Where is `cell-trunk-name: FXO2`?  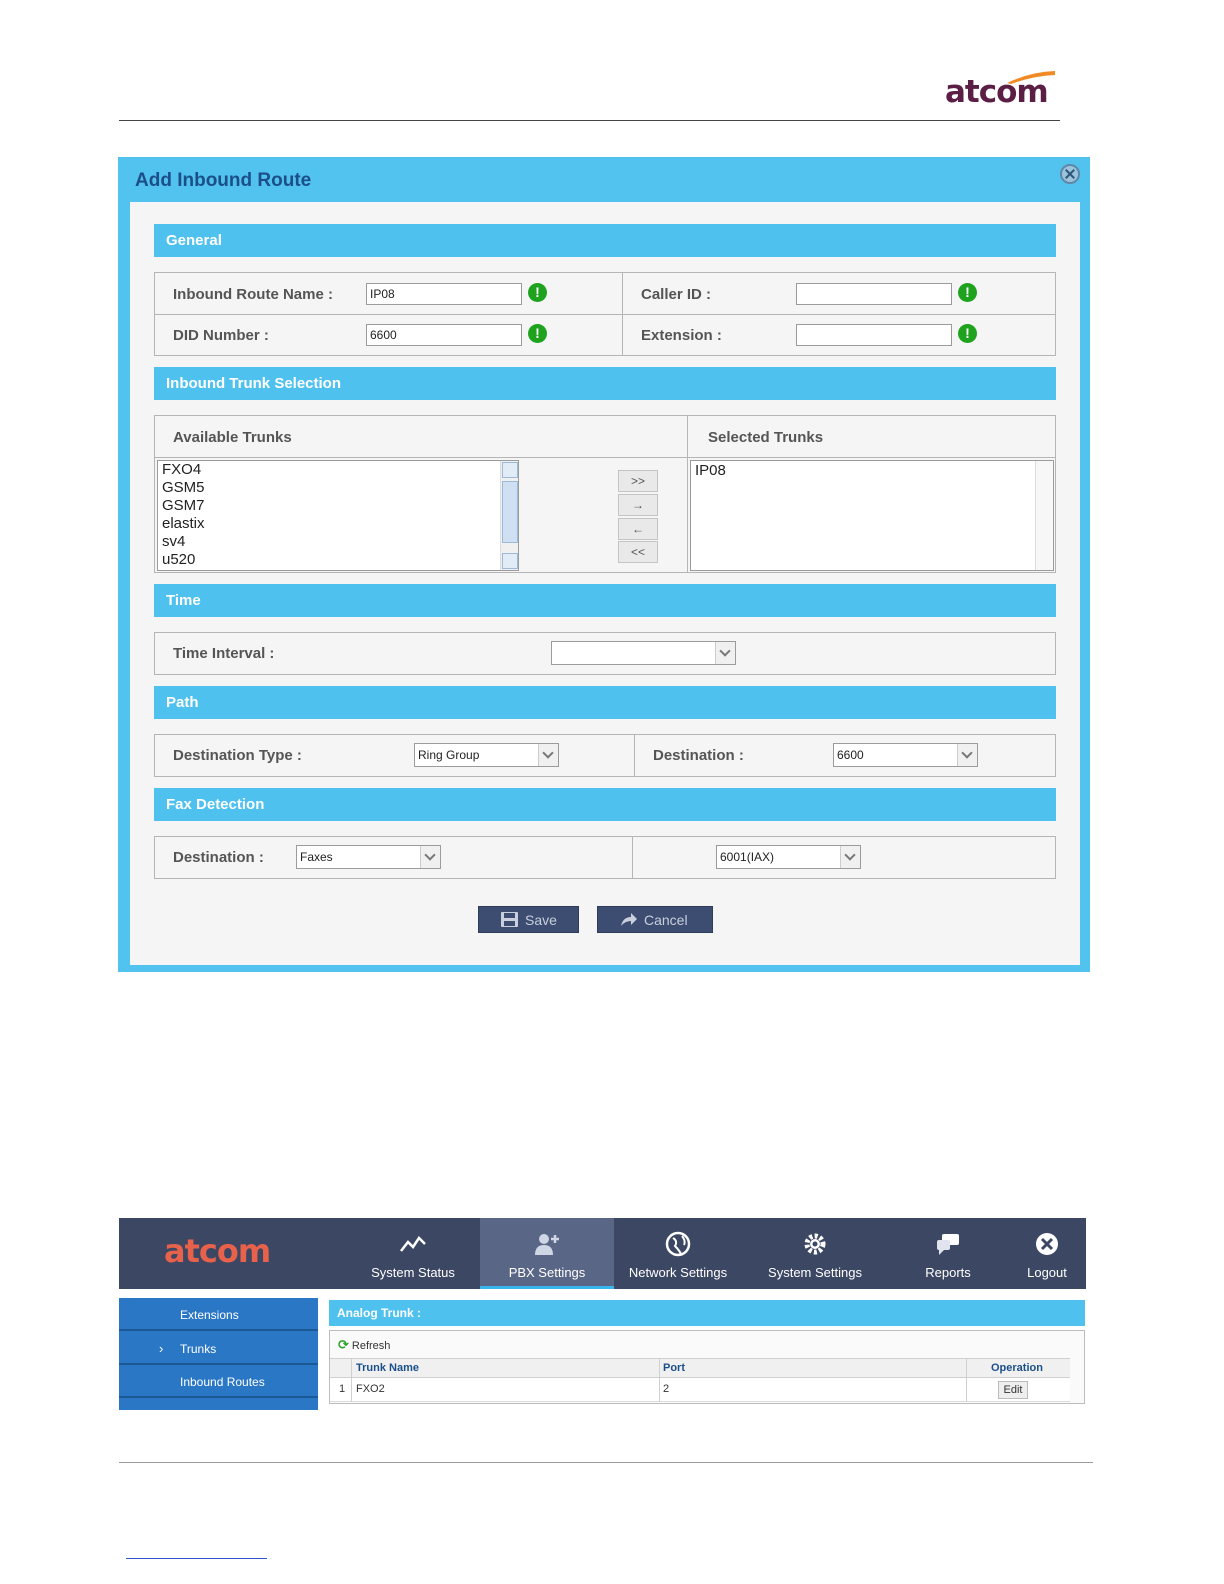 cell-trunk-name: FXO2 is located at coordinates (370, 1389).